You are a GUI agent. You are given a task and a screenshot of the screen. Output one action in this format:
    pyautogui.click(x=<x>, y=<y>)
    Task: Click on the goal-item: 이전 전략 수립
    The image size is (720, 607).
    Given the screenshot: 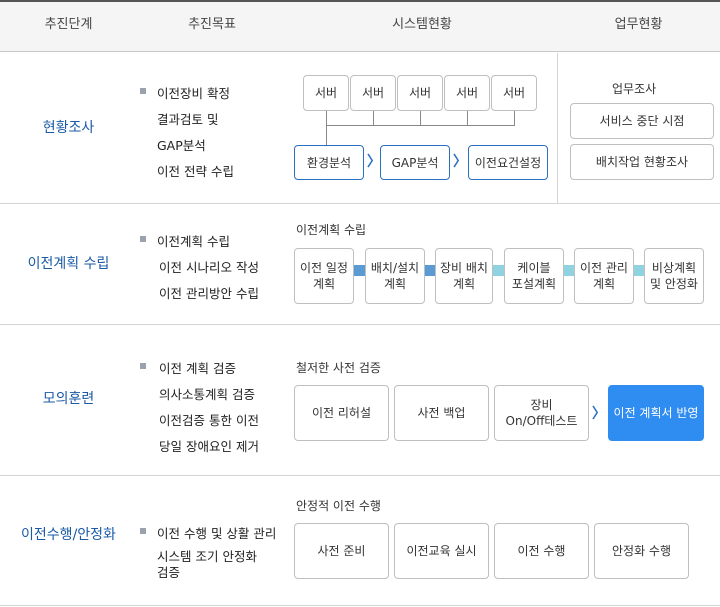 What is the action you would take?
    pyautogui.click(x=195, y=171)
    